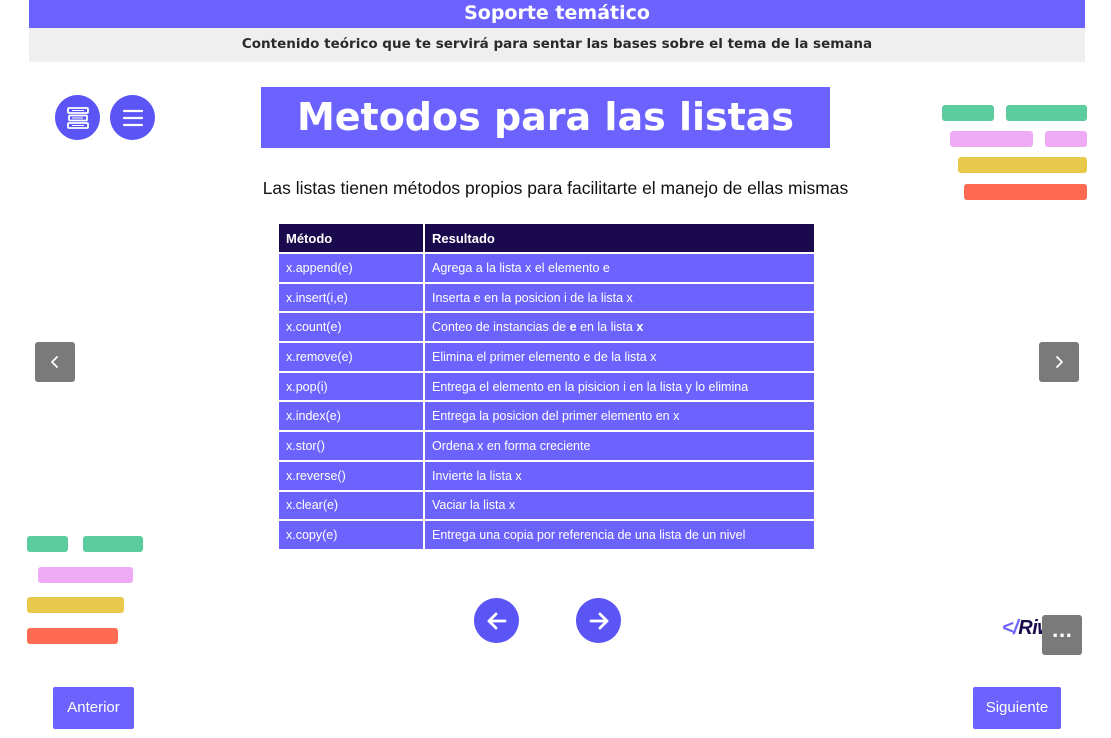  Describe the element at coordinates (619, 447) in the screenshot. I see `result-cell: Ordena x en forma creciente` at that location.